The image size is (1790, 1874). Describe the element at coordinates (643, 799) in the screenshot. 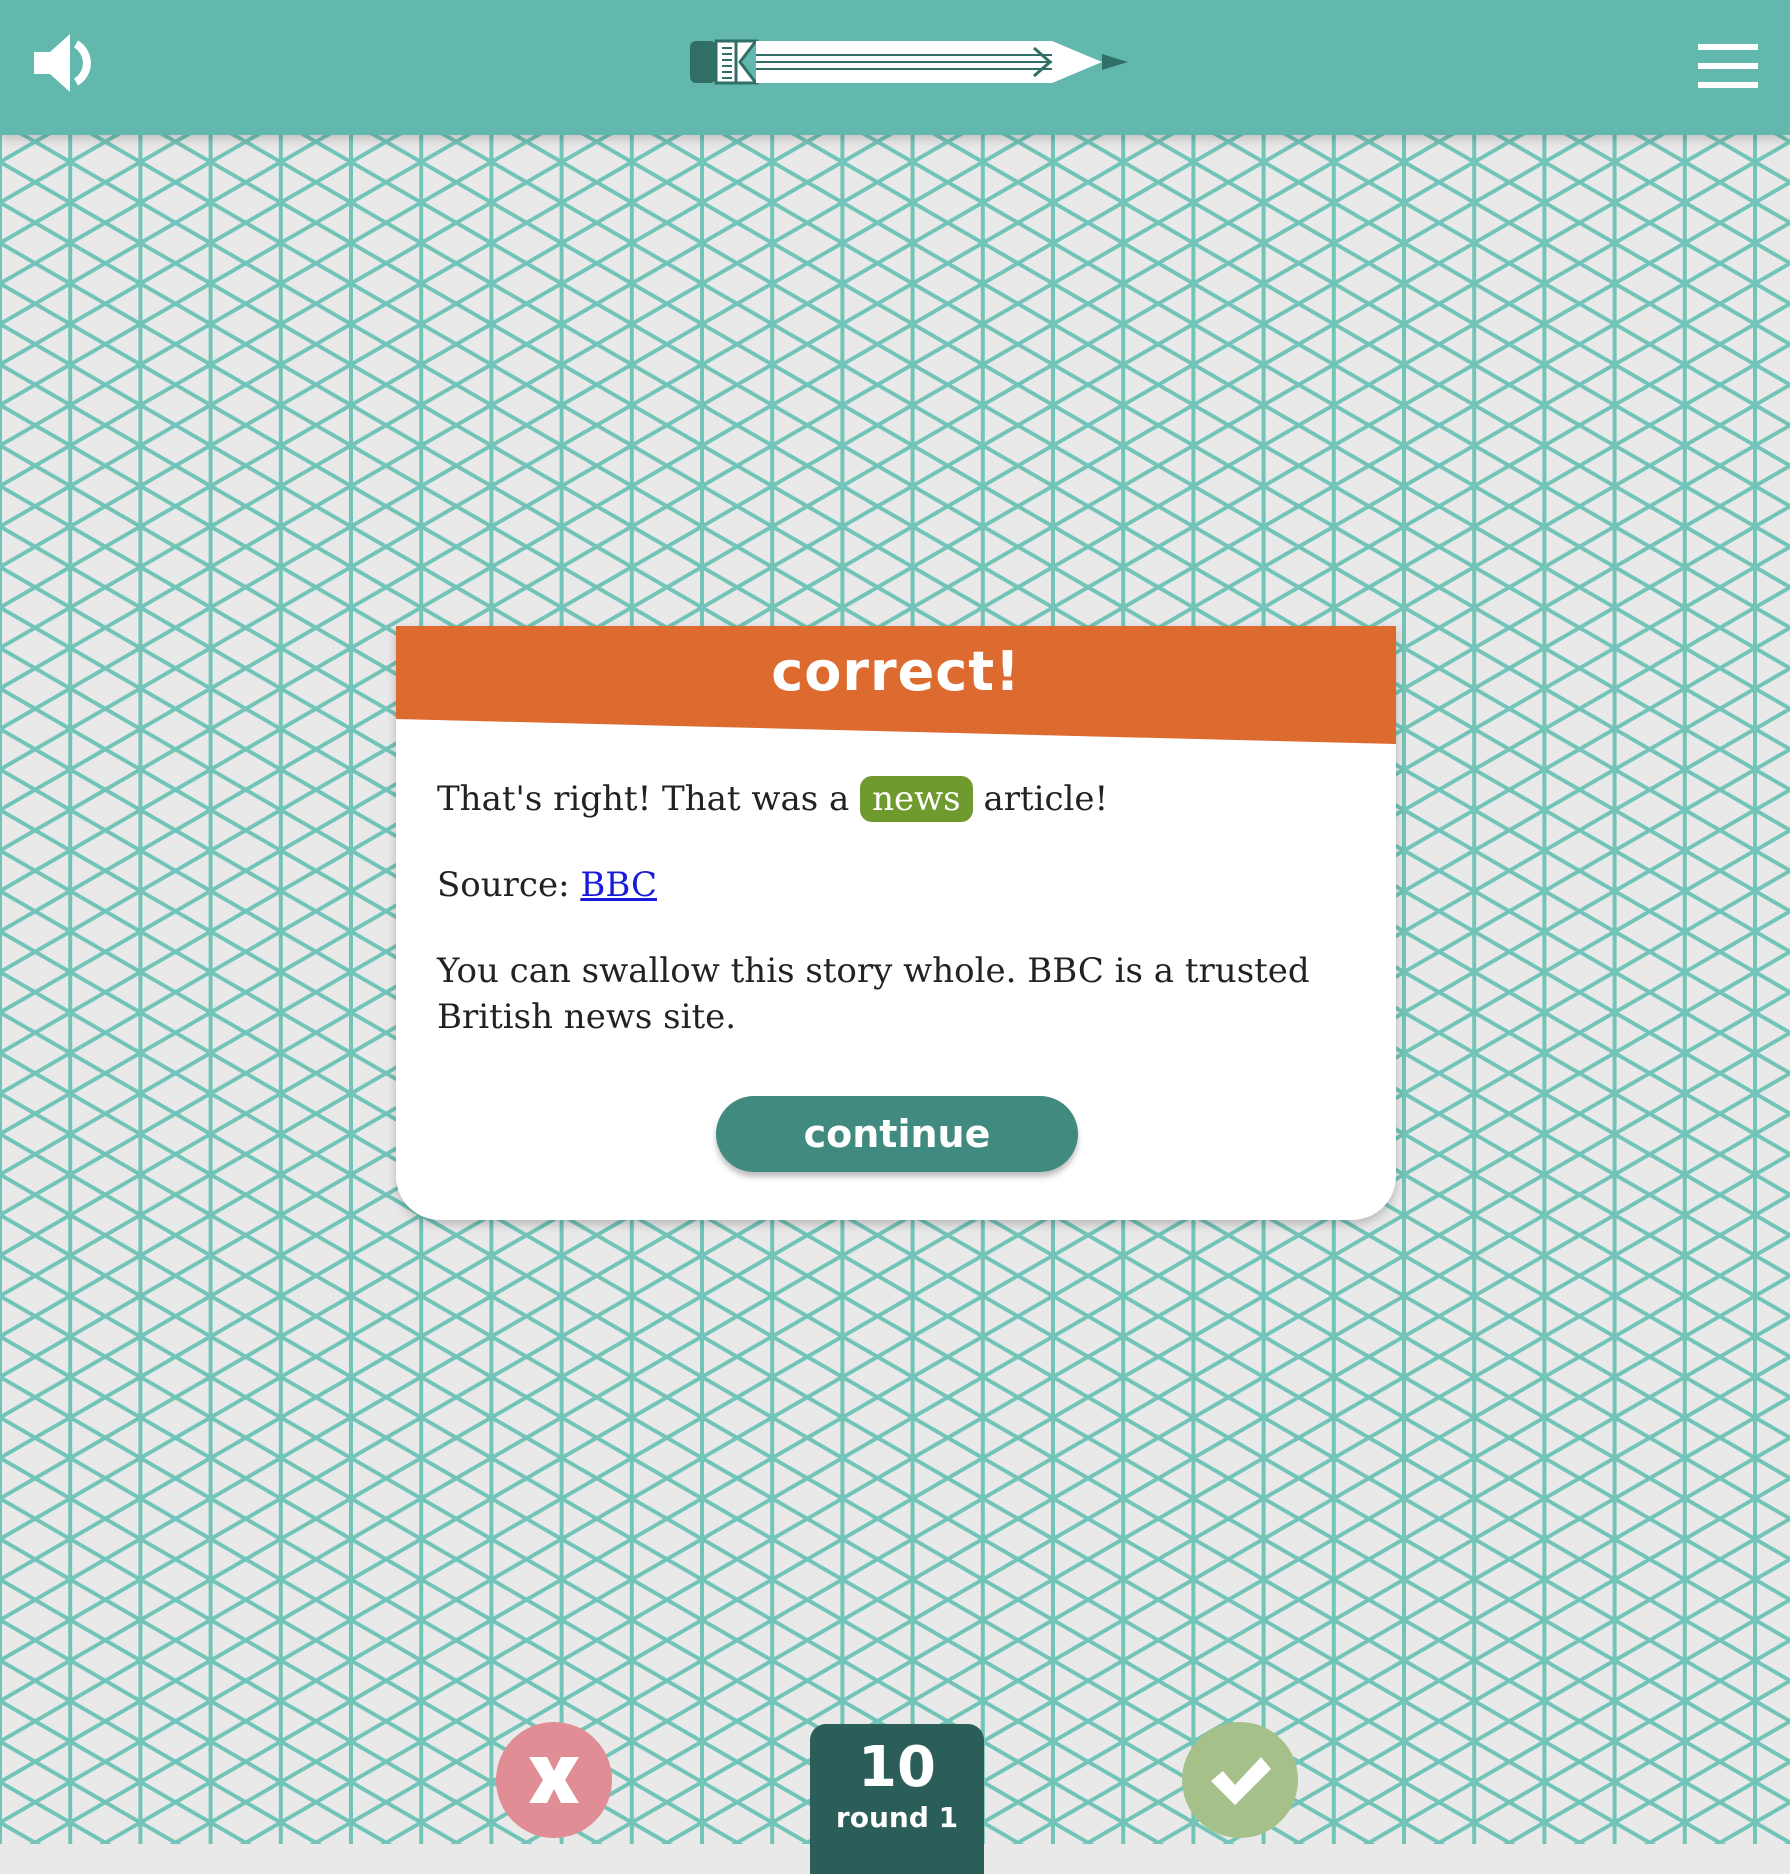

I see `result-message-prefix: That's right! That was a` at that location.